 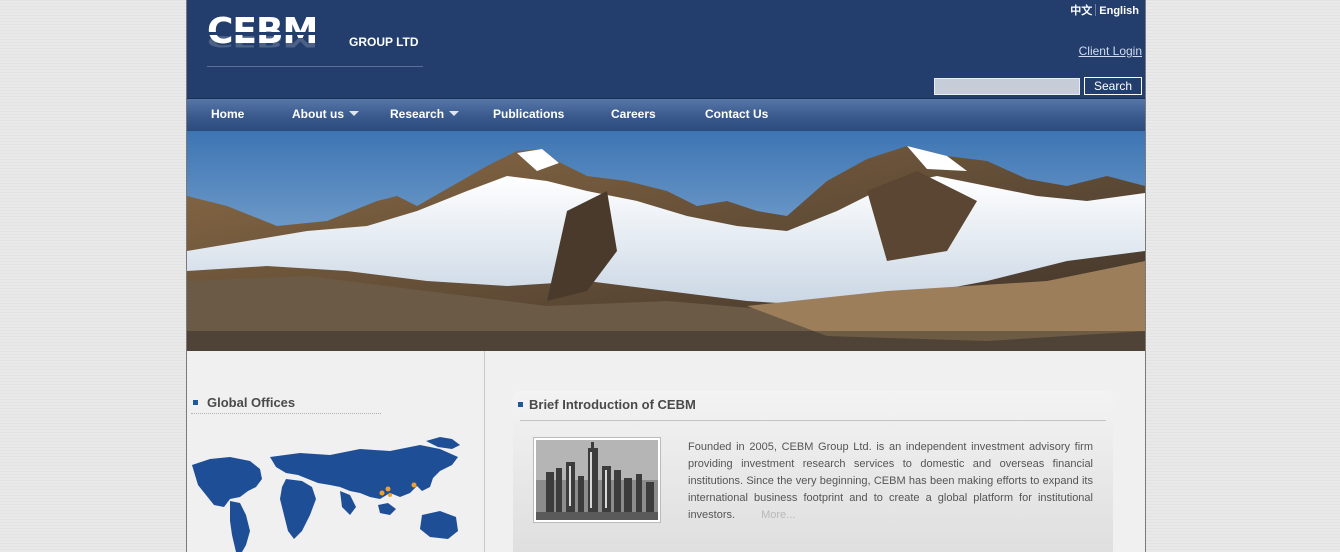 What do you see at coordinates (1110, 51) in the screenshot?
I see `client-login-link: Client Login` at bounding box center [1110, 51].